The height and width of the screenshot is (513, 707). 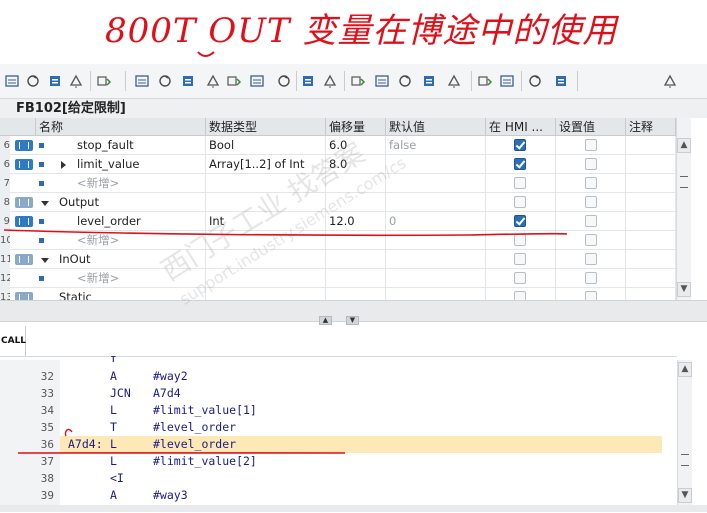 What do you see at coordinates (121, 127) in the screenshot?
I see `column-header: 名称` at bounding box center [121, 127].